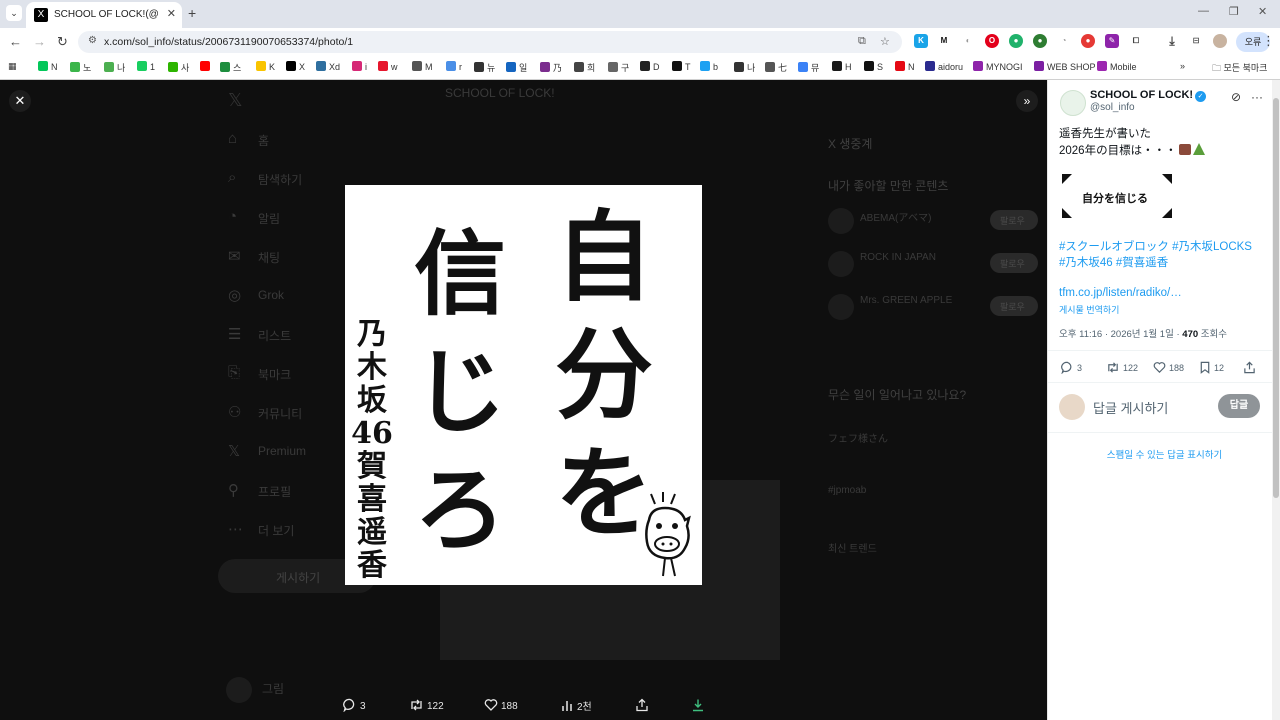  What do you see at coordinates (1089, 309) in the screenshot?
I see `translate-post-link: 게시물 번역하기` at bounding box center [1089, 309].